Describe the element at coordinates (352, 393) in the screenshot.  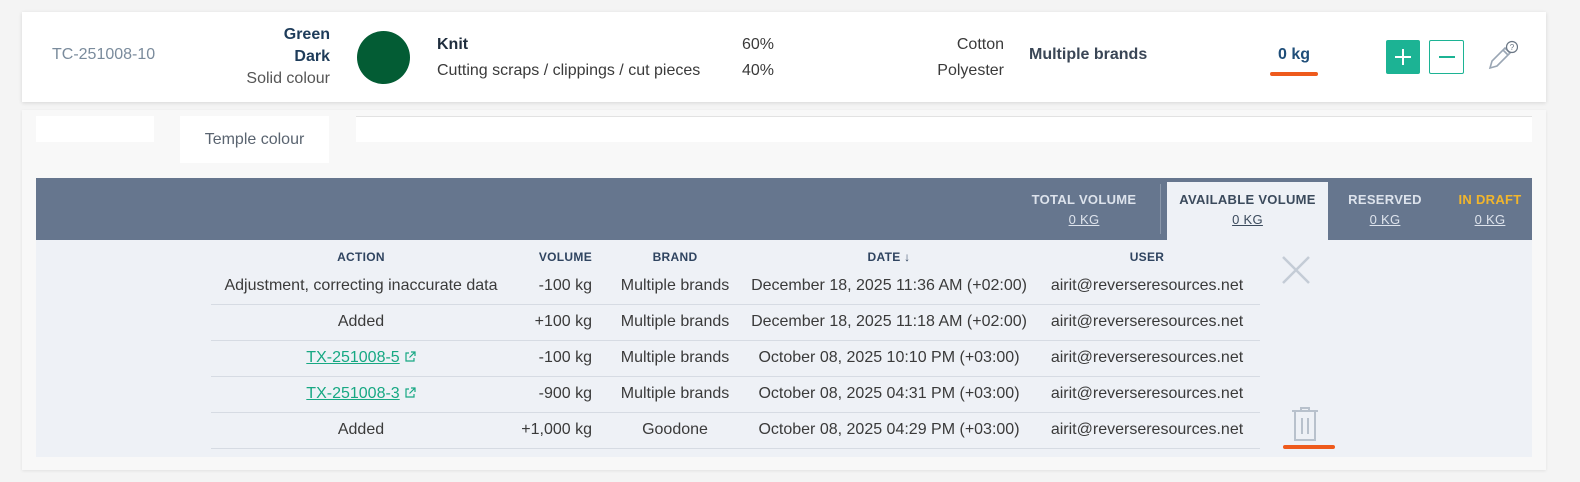
I see `transaction-link: TX-251008-3` at that location.